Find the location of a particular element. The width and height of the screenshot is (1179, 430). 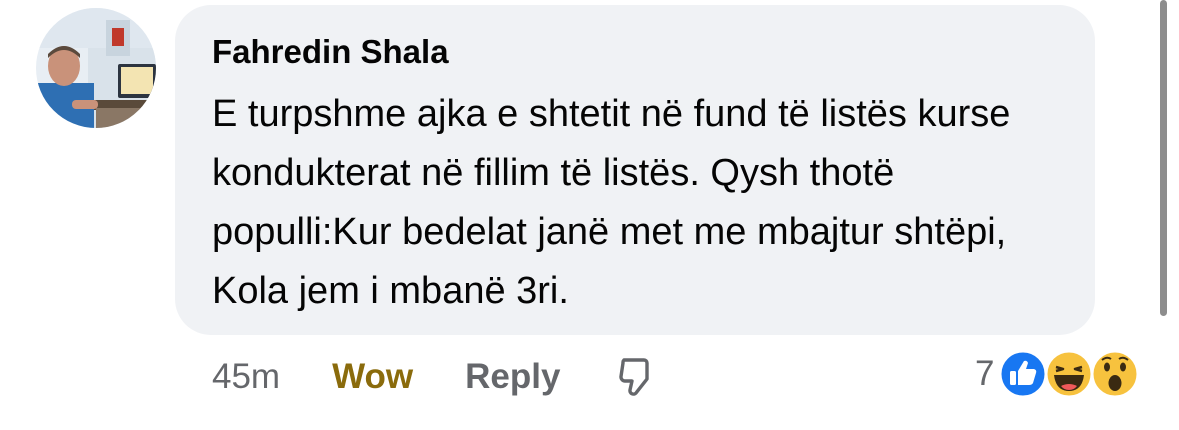

reply-button: Reply is located at coordinates (512, 377).